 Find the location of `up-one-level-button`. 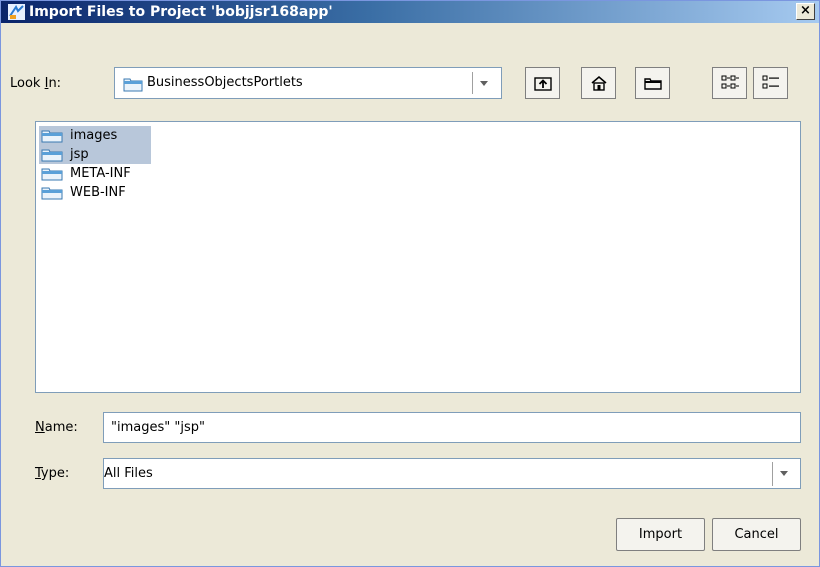

up-one-level-button is located at coordinates (542, 83).